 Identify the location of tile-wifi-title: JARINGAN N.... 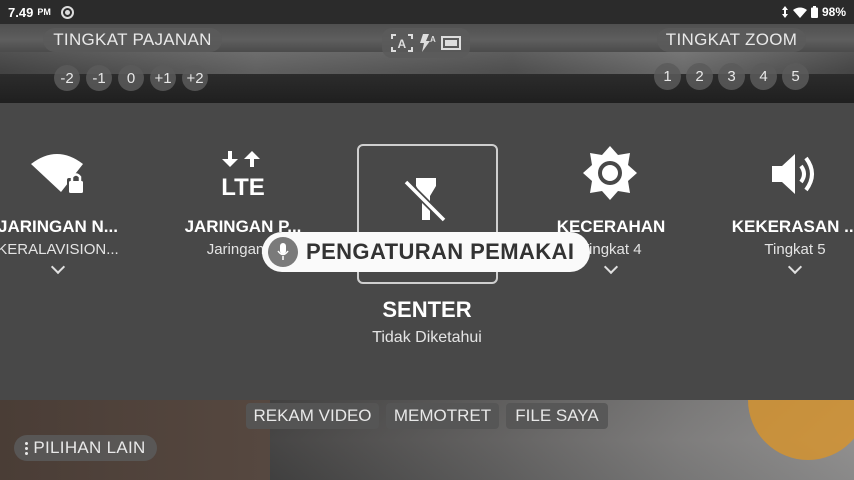
(59, 226).